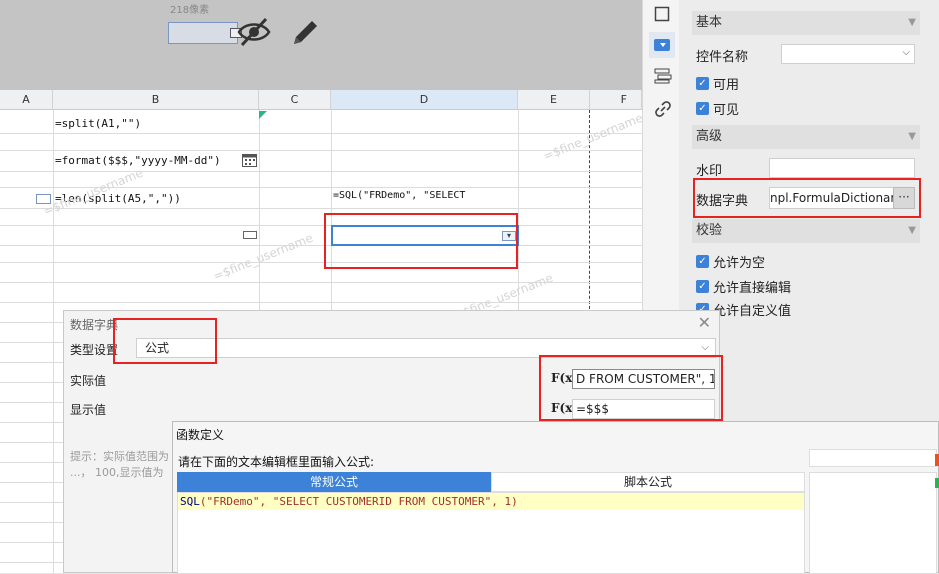 This screenshot has height=574, width=939. I want to click on allow-edit-checkbox: ✓ 允许直接编辑, so click(743, 286).